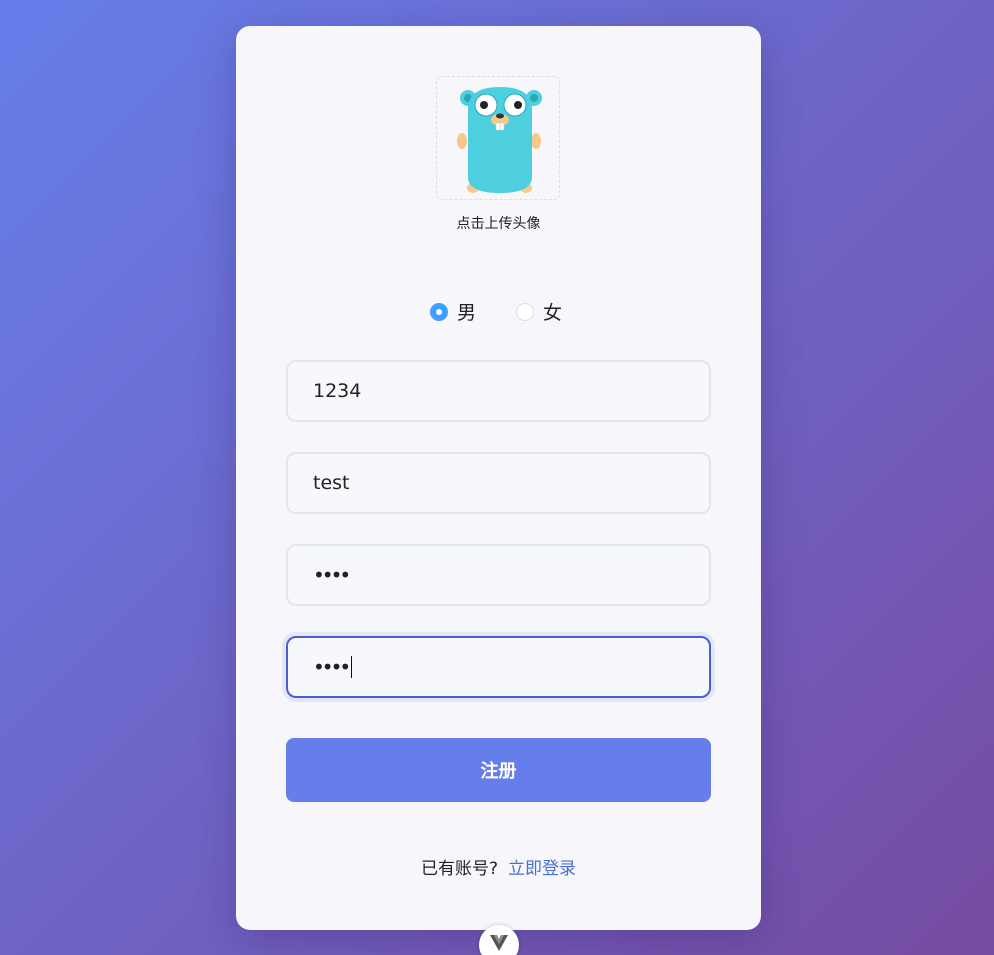  What do you see at coordinates (542, 869) in the screenshot?
I see `login-link: 立即登录` at bounding box center [542, 869].